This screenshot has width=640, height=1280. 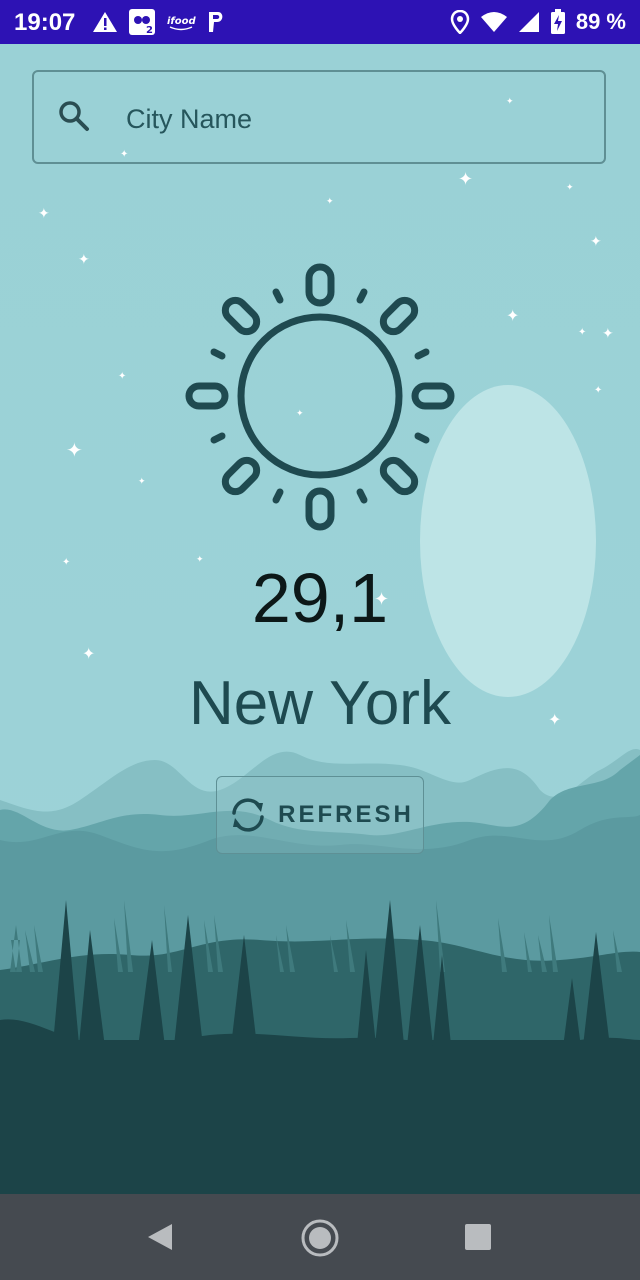 I want to click on status-time: 19:07, so click(x=45, y=22).